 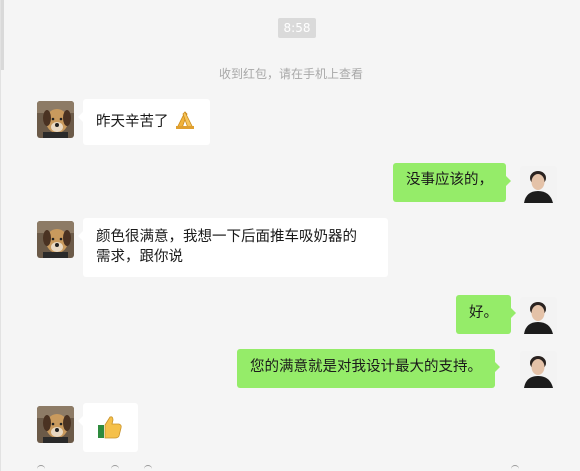 I want to click on input-area-edge, so click(x=290, y=466).